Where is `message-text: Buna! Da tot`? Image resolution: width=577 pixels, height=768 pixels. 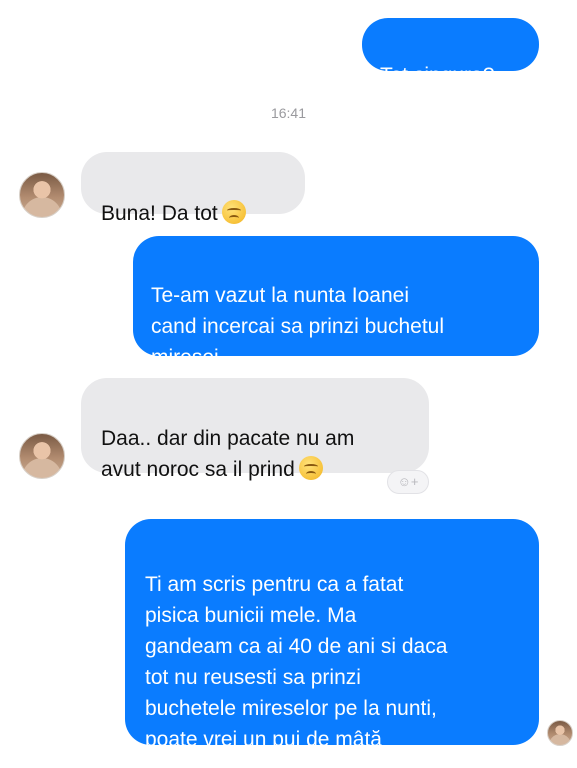
message-text: Buna! Da tot is located at coordinates (159, 213).